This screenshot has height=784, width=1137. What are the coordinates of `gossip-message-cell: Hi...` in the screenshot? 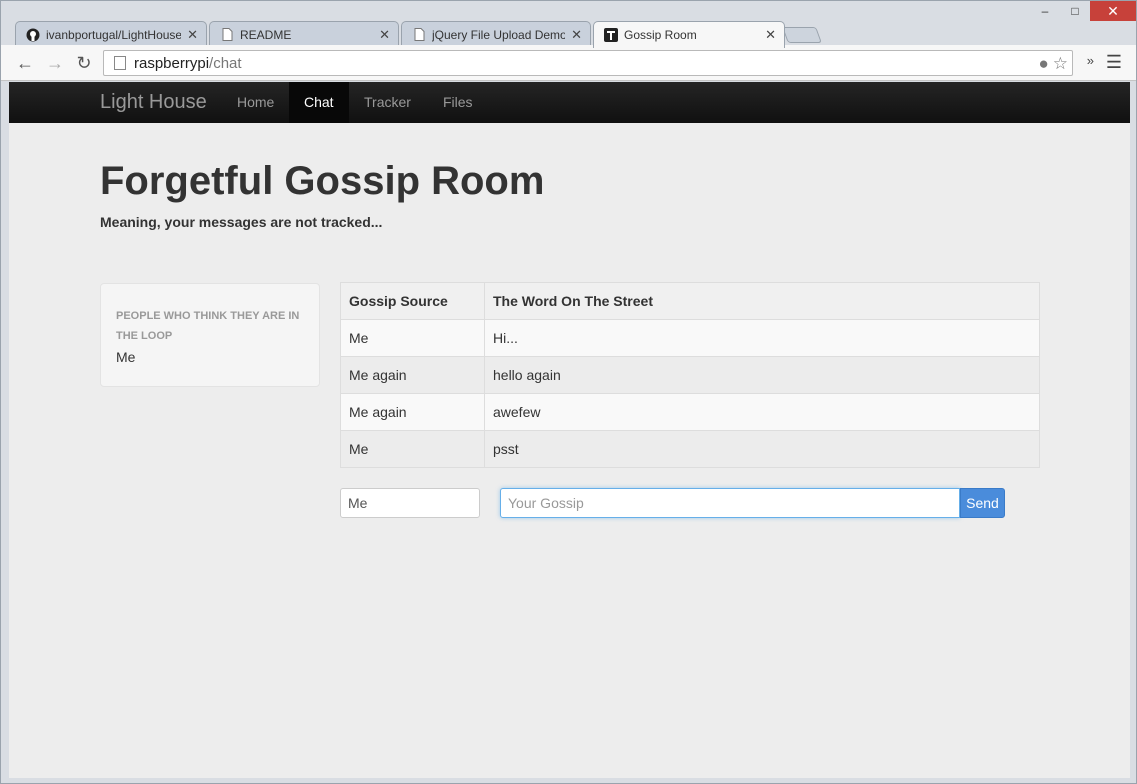 It's located at (762, 338).